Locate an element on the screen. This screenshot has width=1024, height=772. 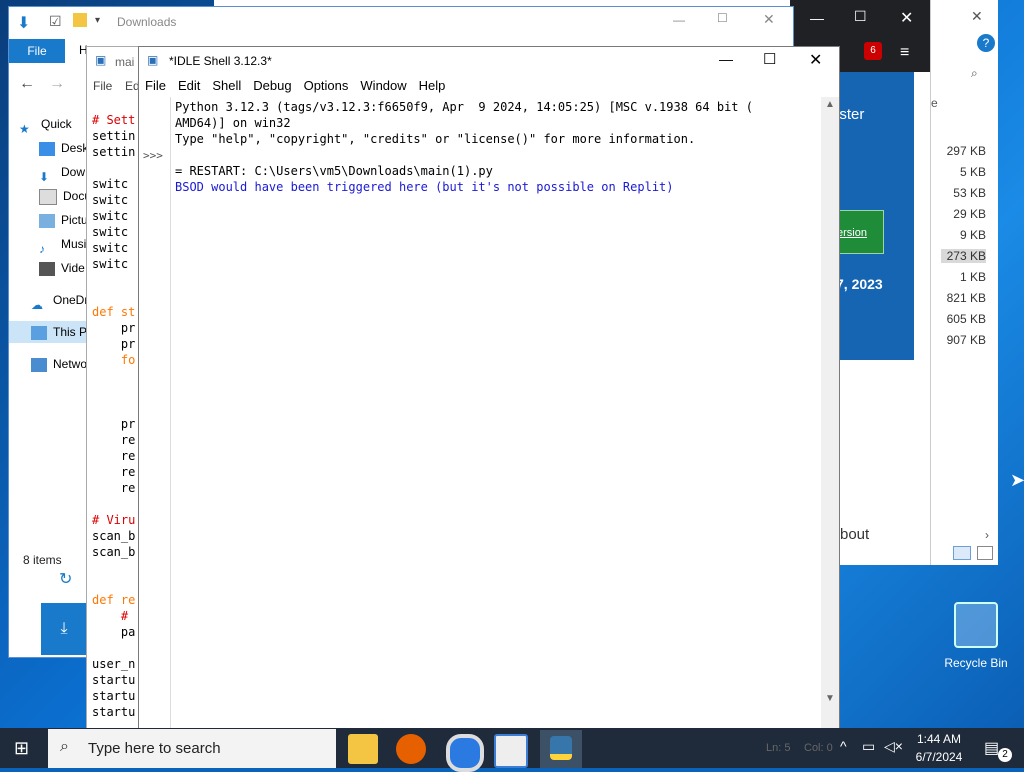
nav-item-videos: Vide is located at coordinates (62, 268).